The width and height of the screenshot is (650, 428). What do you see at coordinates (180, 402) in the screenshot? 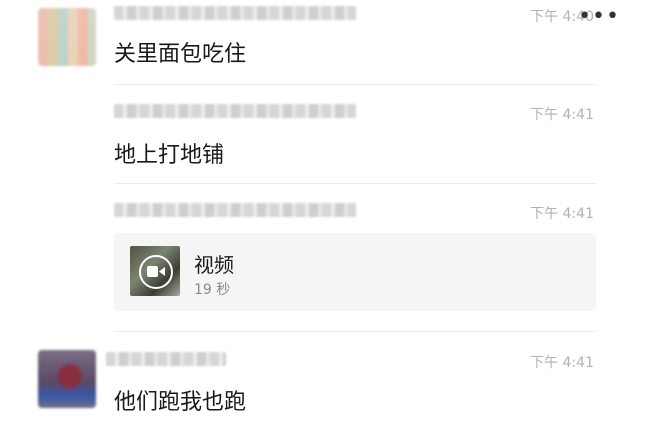
I see `message-text: 他们跑我也跑` at bounding box center [180, 402].